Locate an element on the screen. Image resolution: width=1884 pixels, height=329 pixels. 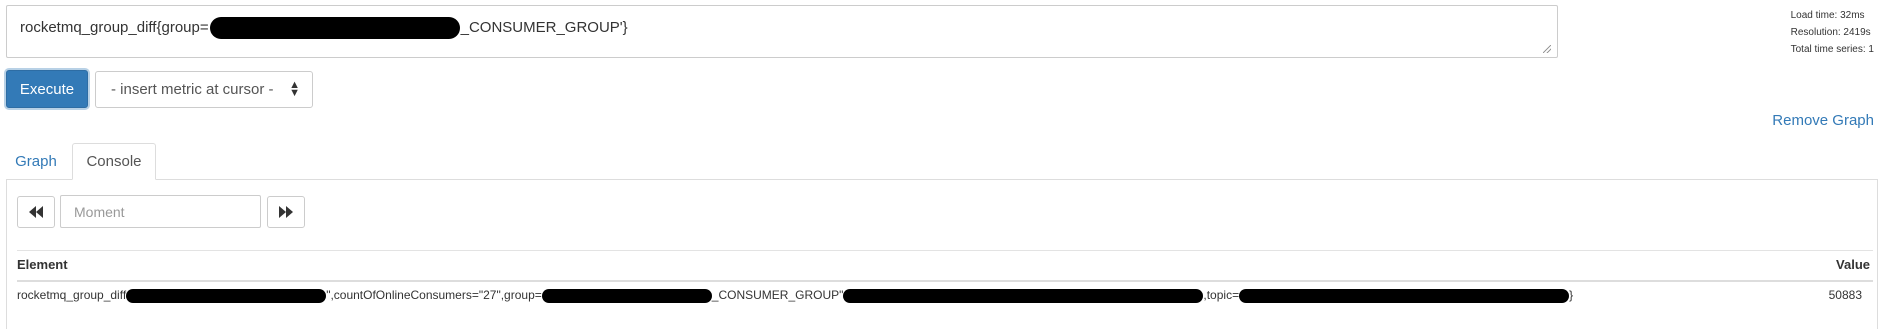
element-metric-name: rocketmq_group_diff is located at coordinates (72, 295).